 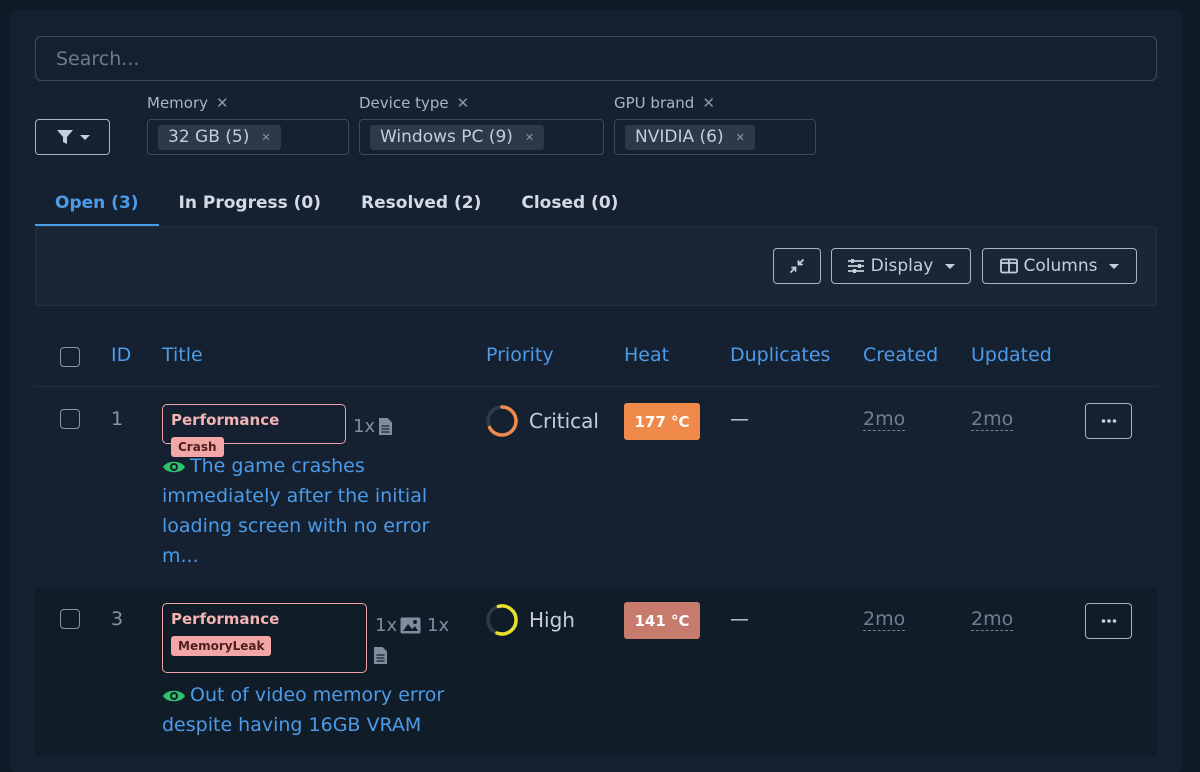 What do you see at coordinates (178, 103) in the screenshot?
I see `facet-label: Memory` at bounding box center [178, 103].